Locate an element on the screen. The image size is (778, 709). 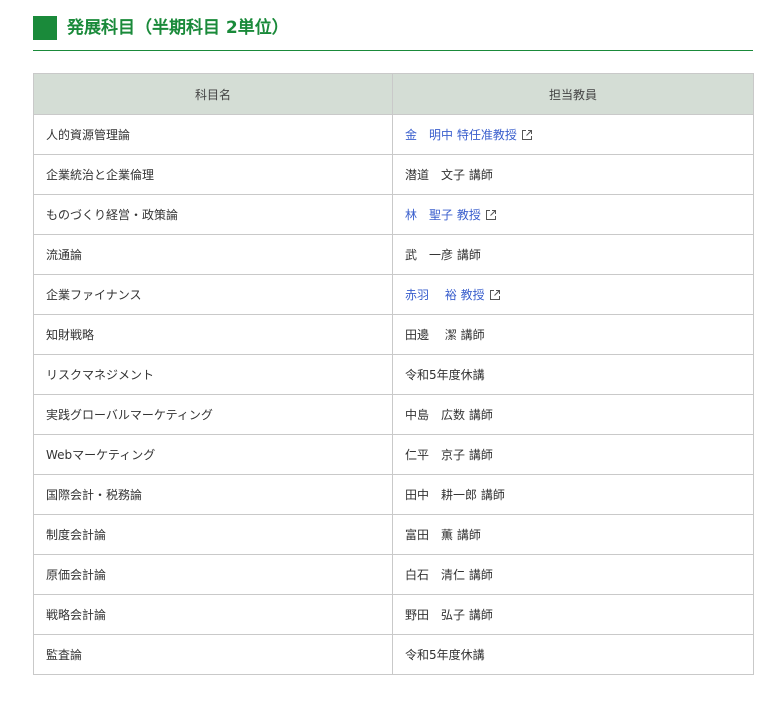
teacher-cell: 富田 薫 講師 is located at coordinates (573, 534).